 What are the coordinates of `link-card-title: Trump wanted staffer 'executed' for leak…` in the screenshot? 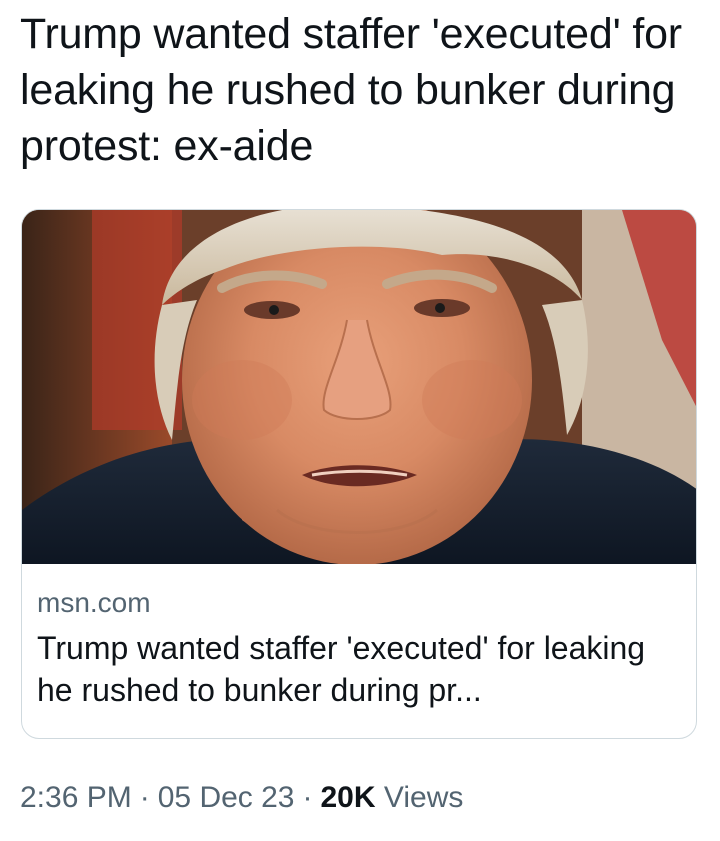 It's located at (341, 669).